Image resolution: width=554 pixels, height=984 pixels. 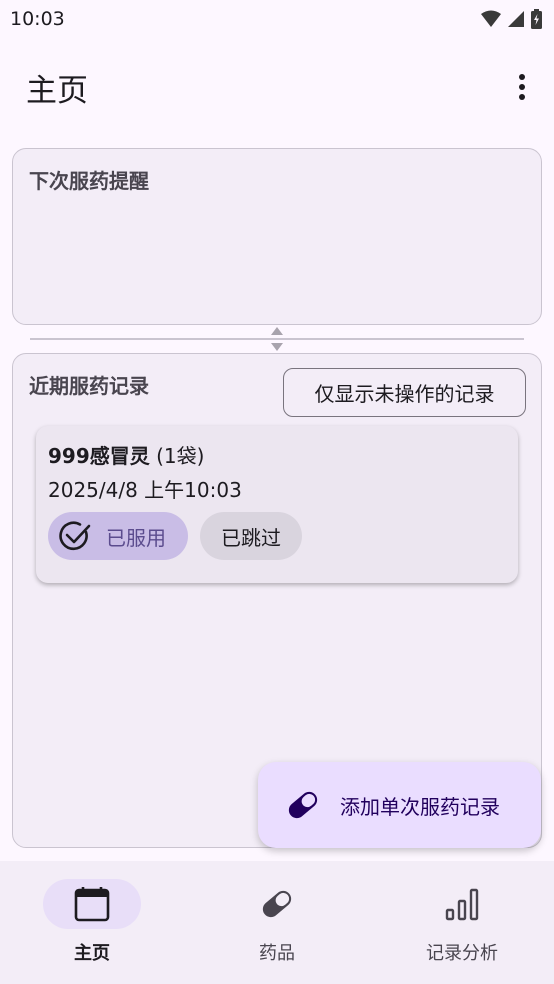 What do you see at coordinates (37, 19) in the screenshot?
I see `status-time: 10:03` at bounding box center [37, 19].